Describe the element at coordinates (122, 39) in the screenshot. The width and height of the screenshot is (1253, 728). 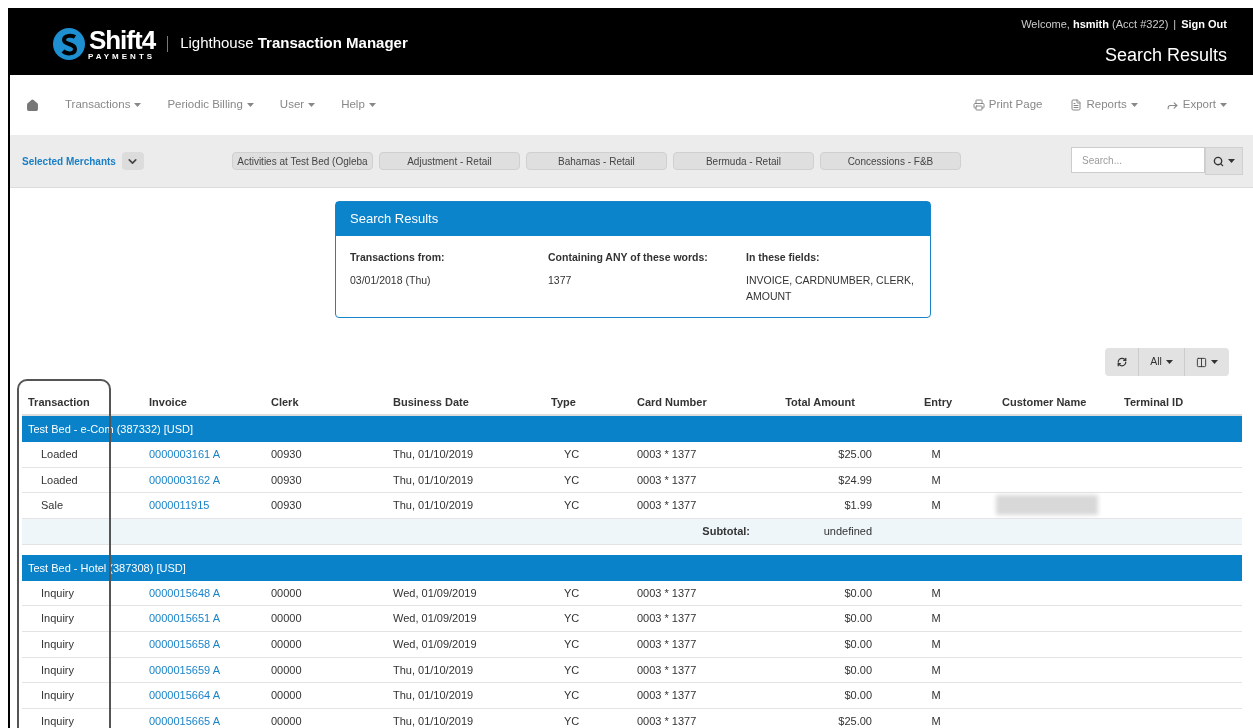
I see `logo-wordmark: Shift4` at that location.